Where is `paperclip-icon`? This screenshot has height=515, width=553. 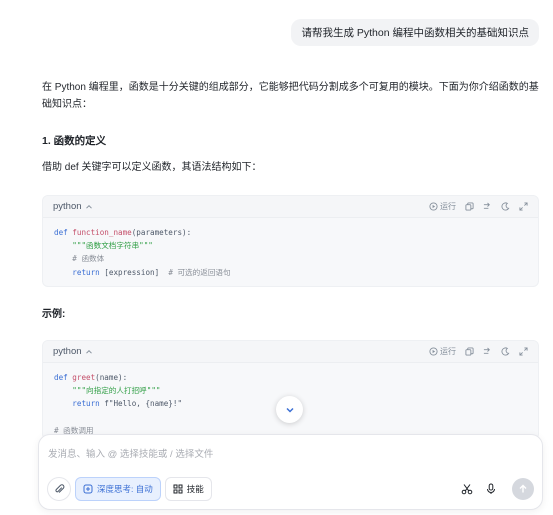
paperclip-icon is located at coordinates (59, 488).